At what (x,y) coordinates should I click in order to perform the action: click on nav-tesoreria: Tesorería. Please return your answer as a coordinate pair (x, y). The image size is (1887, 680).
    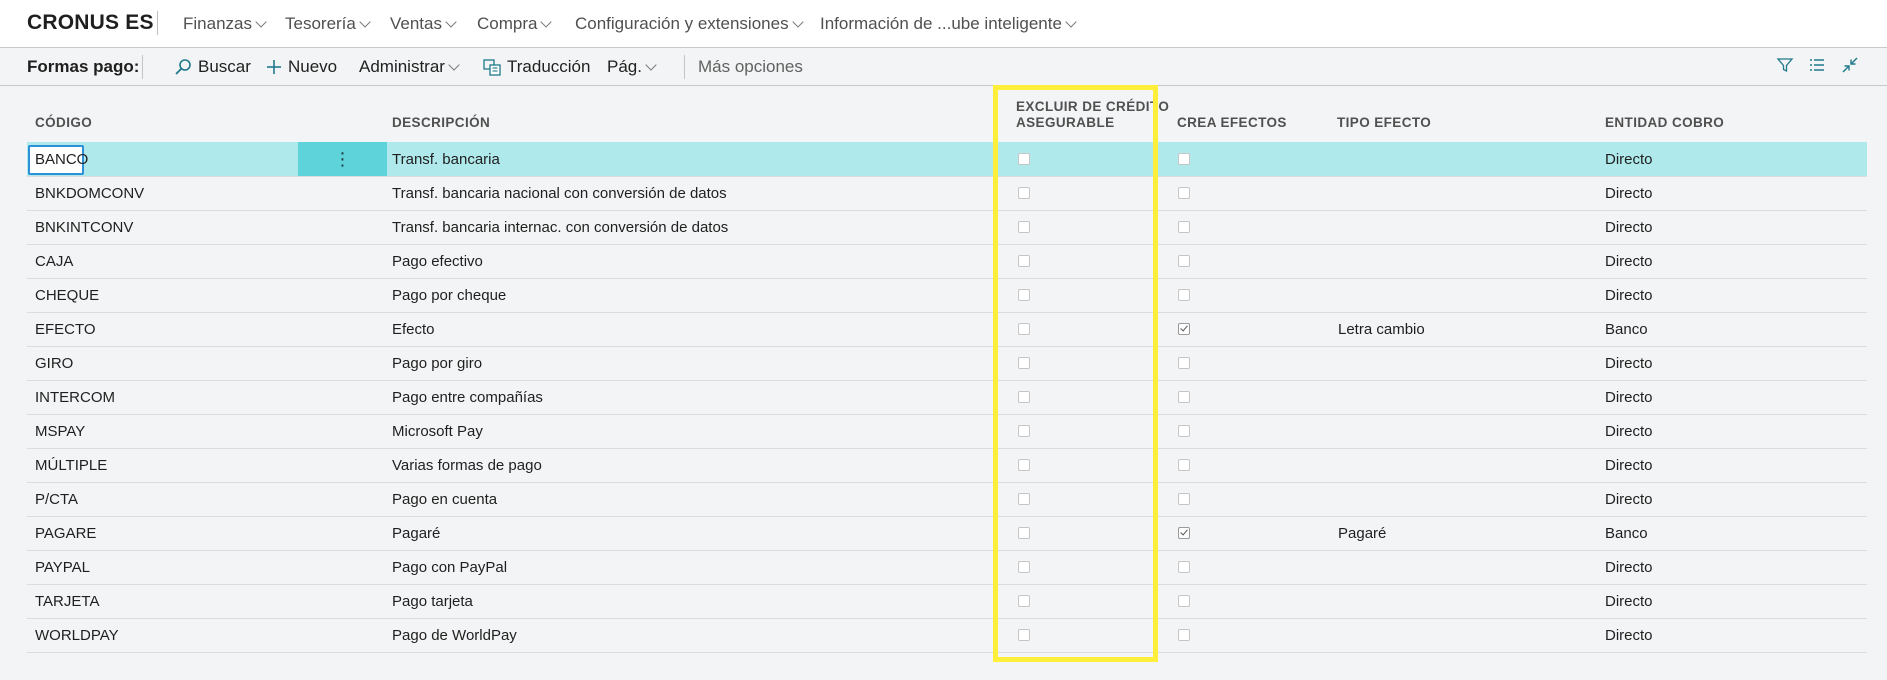
    Looking at the image, I should click on (328, 24).